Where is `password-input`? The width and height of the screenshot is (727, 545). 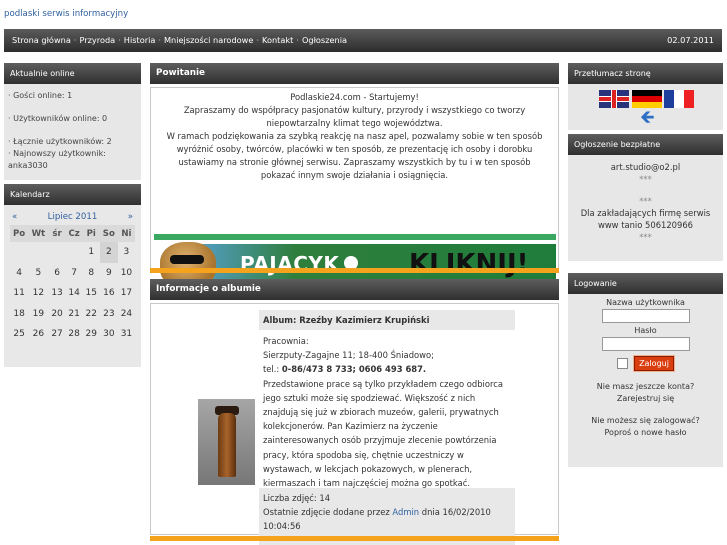 password-input is located at coordinates (645, 344).